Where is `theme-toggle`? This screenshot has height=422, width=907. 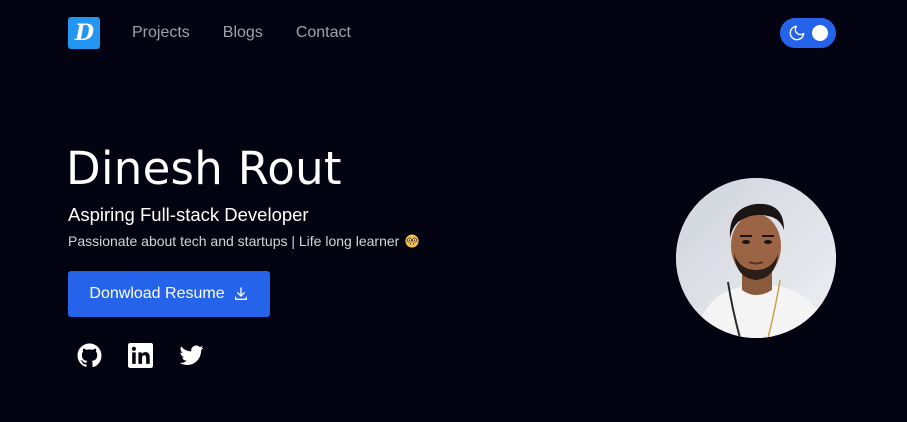
theme-toggle is located at coordinates (808, 33).